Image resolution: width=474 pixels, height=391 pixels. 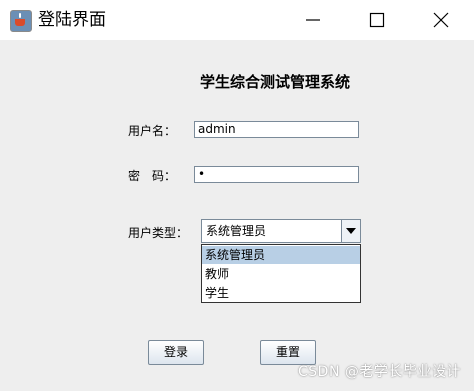 What do you see at coordinates (72, 20) in the screenshot?
I see `window-title: 登陆界面` at bounding box center [72, 20].